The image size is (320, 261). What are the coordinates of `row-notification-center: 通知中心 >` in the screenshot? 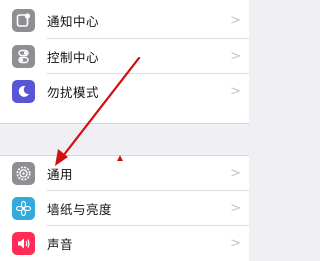 It's located at (124, 20).